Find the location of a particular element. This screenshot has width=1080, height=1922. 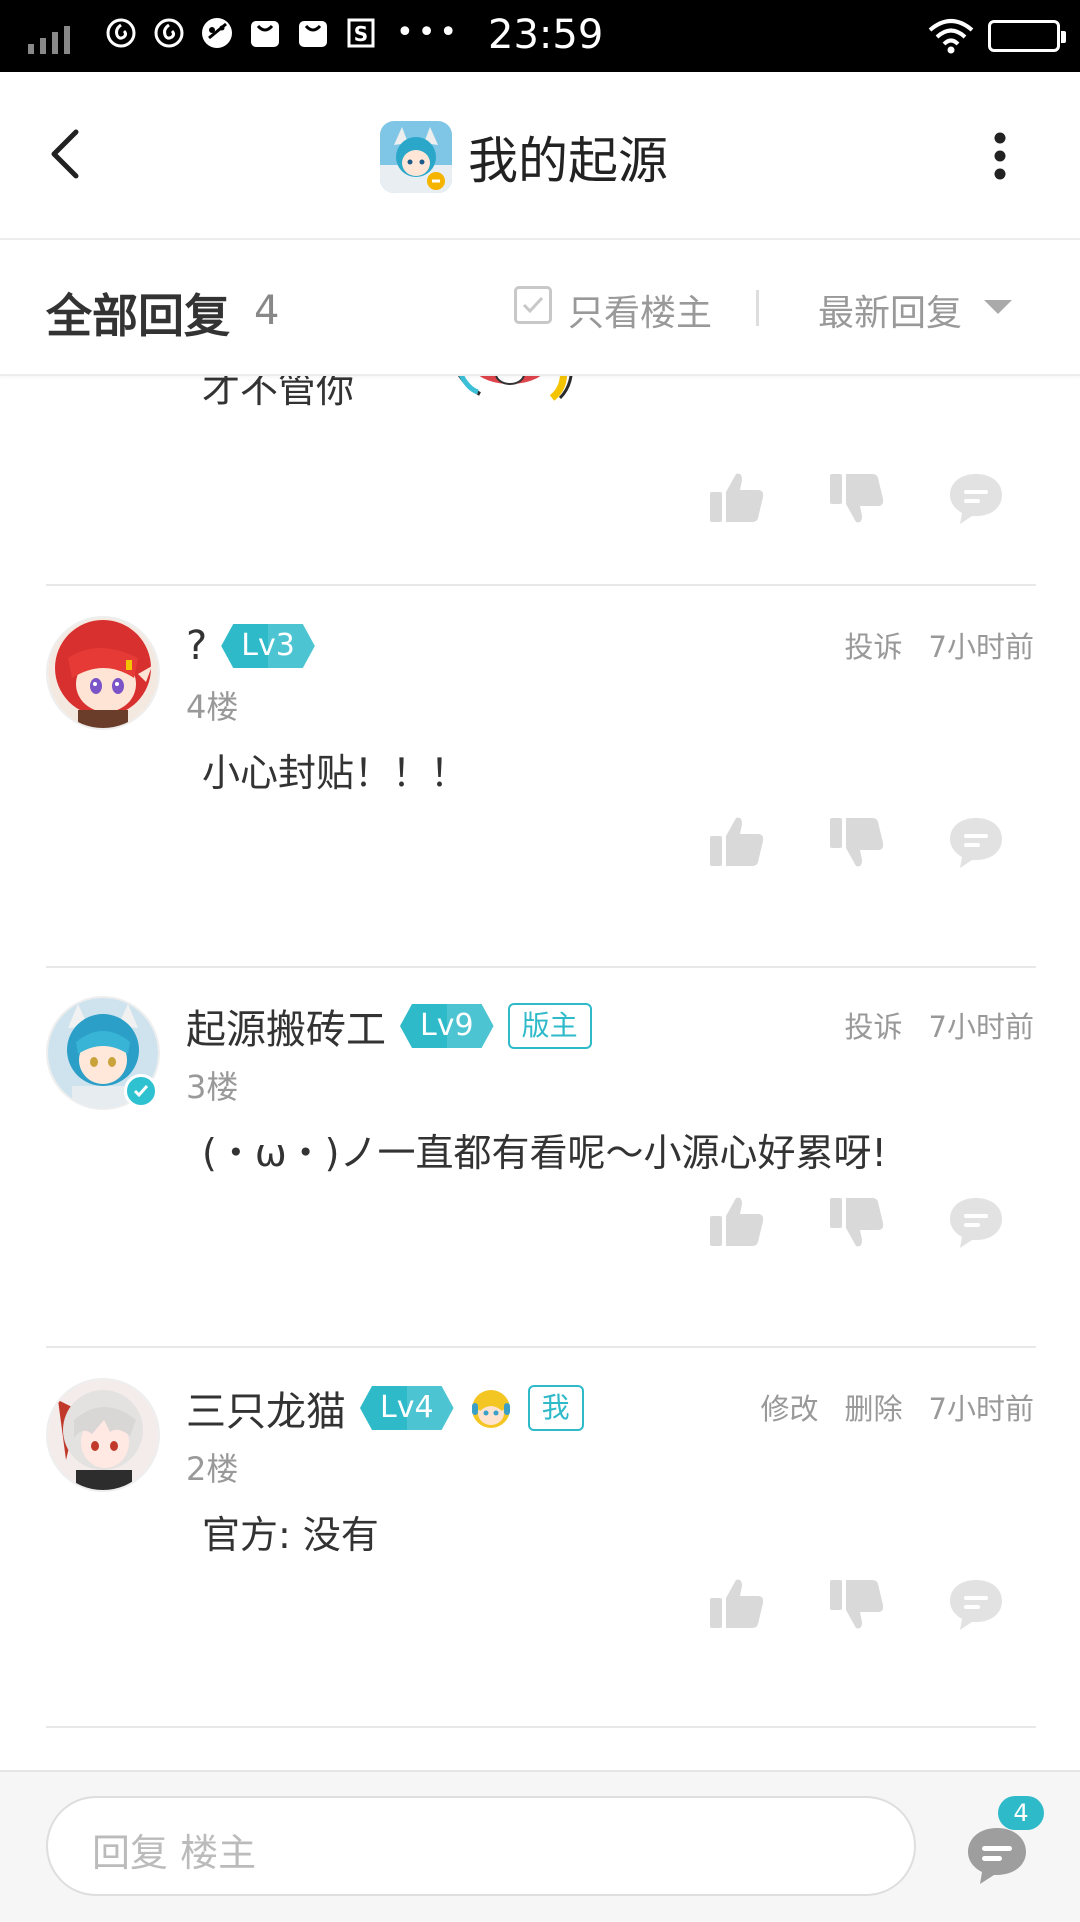

list-item: 才不管你 is located at coordinates (540, 479).